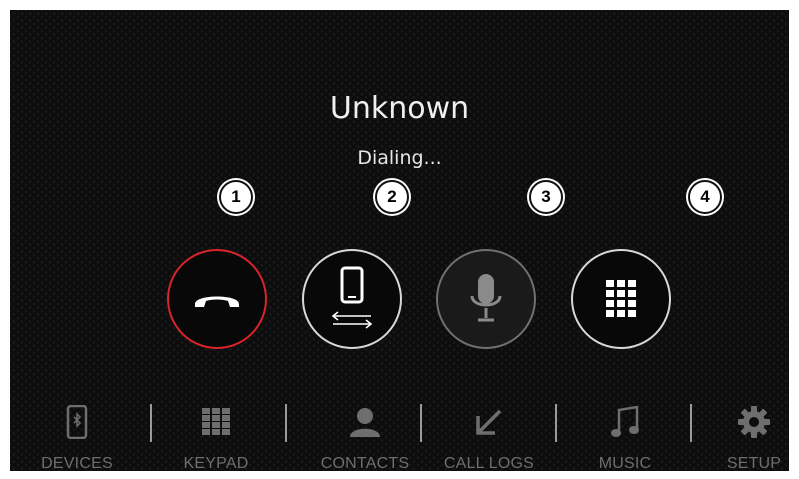 The image size is (799, 479). What do you see at coordinates (625, 421) in the screenshot?
I see `music-note-icon` at bounding box center [625, 421].